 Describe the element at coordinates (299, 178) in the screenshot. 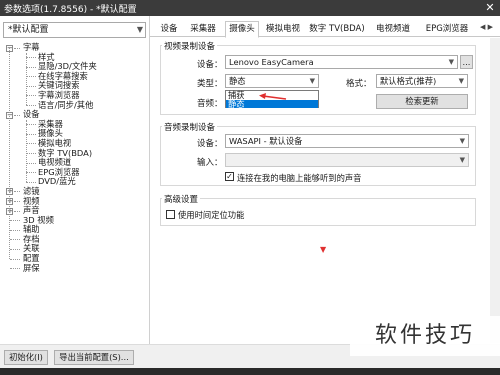

I see `loopback-label: 连接在我的电脑上能够听到的声音` at that location.